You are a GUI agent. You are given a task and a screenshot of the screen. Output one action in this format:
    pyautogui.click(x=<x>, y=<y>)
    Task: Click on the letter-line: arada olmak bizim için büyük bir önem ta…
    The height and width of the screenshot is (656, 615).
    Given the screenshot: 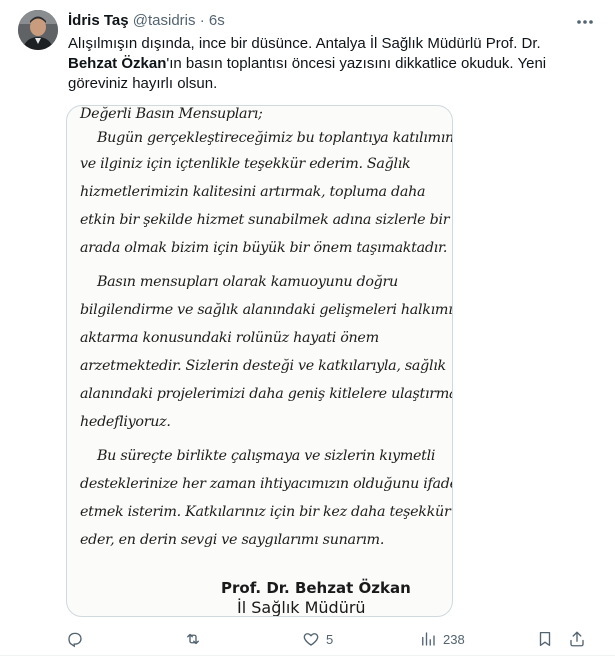 What is the action you would take?
    pyautogui.click(x=264, y=248)
    